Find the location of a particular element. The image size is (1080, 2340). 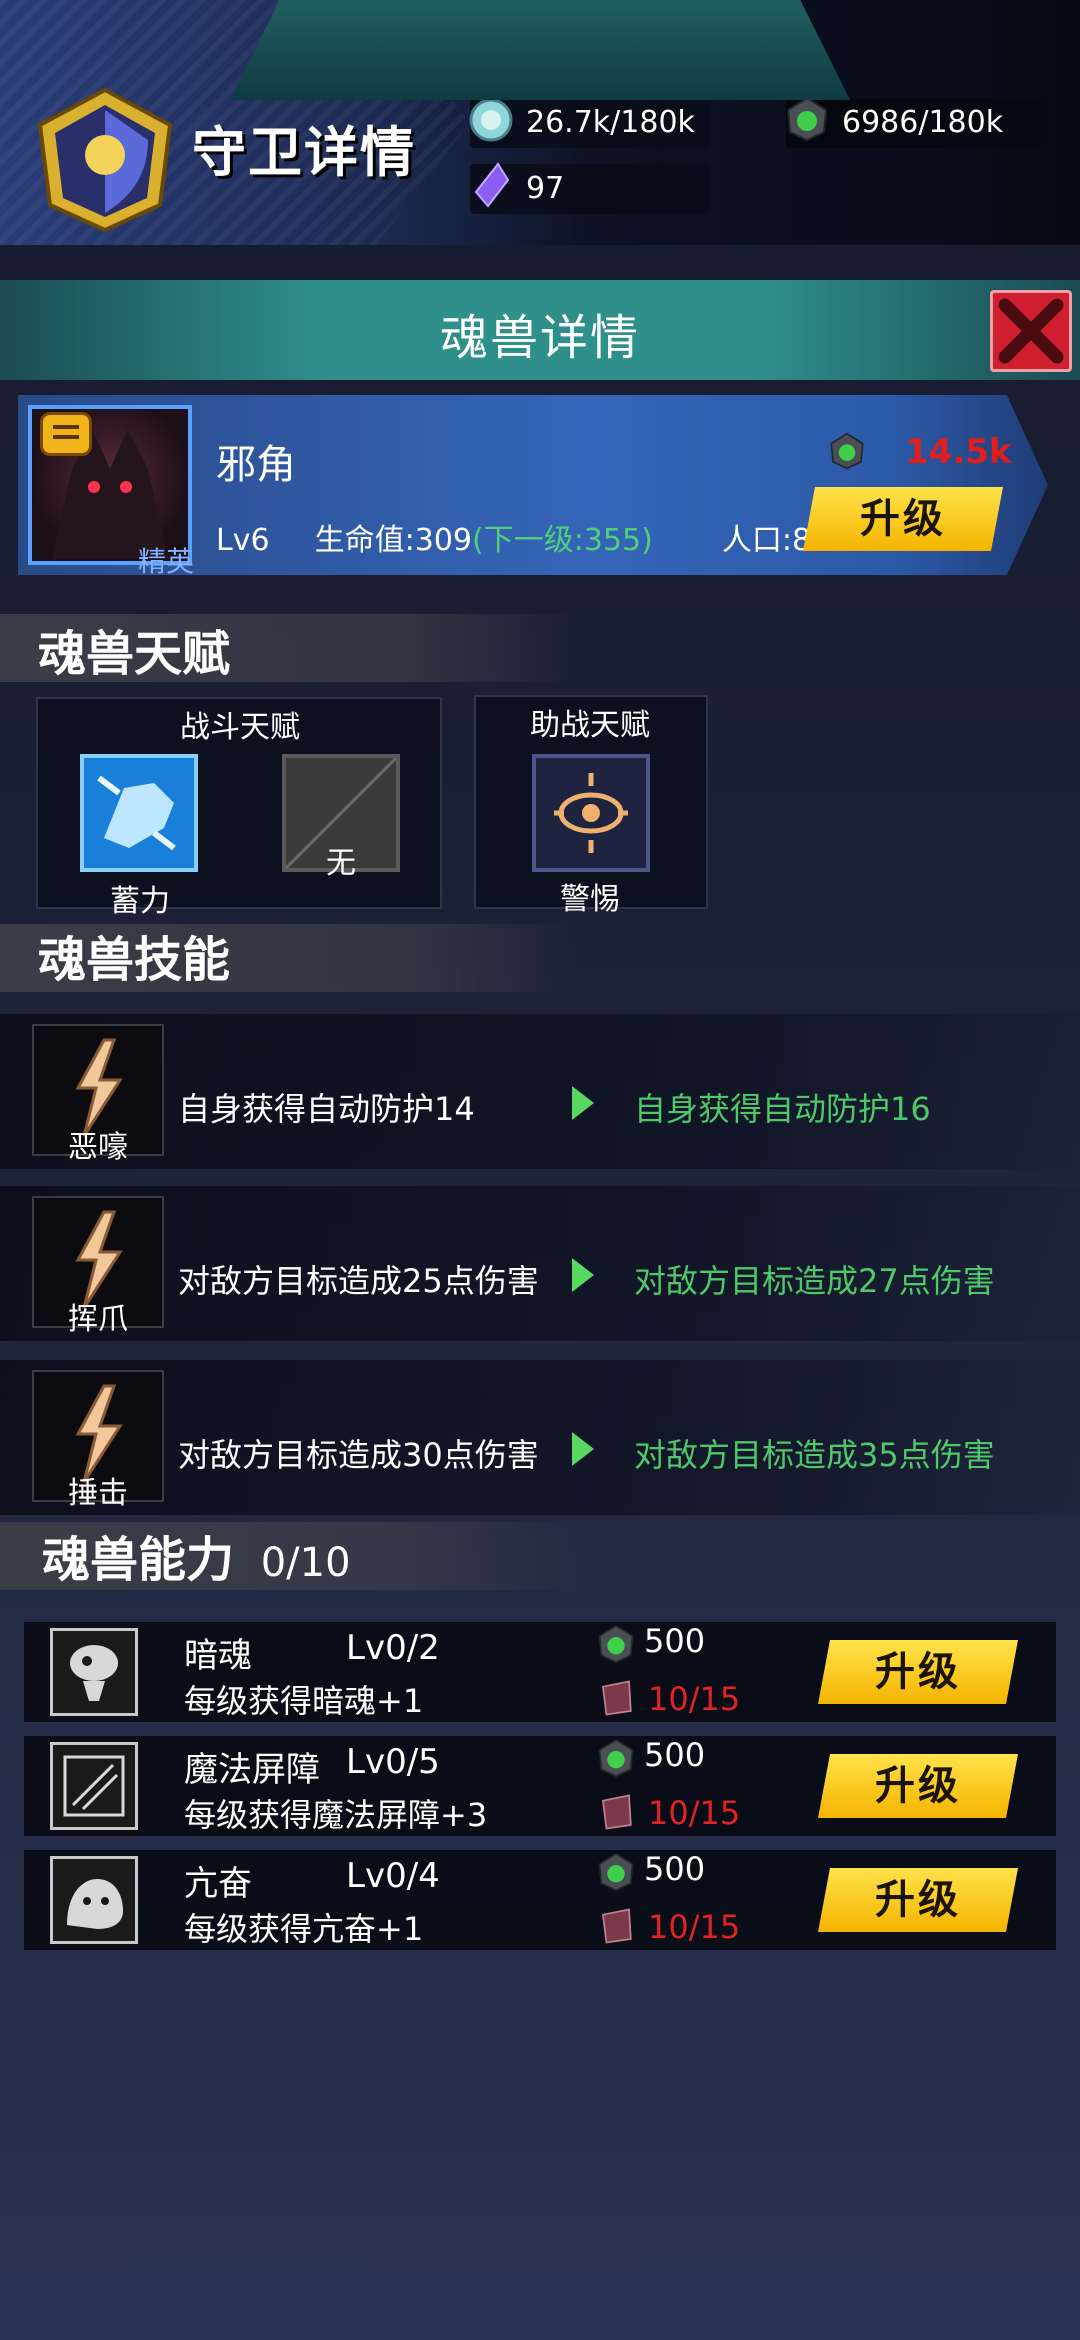

detail-title: 魂兽详情 is located at coordinates (539, 338).